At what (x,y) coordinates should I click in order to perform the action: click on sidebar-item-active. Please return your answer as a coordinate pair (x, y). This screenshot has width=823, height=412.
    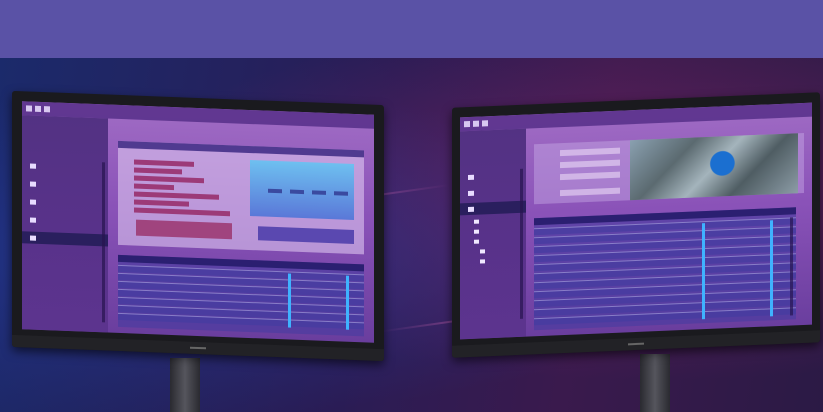
    Looking at the image, I should click on (493, 208).